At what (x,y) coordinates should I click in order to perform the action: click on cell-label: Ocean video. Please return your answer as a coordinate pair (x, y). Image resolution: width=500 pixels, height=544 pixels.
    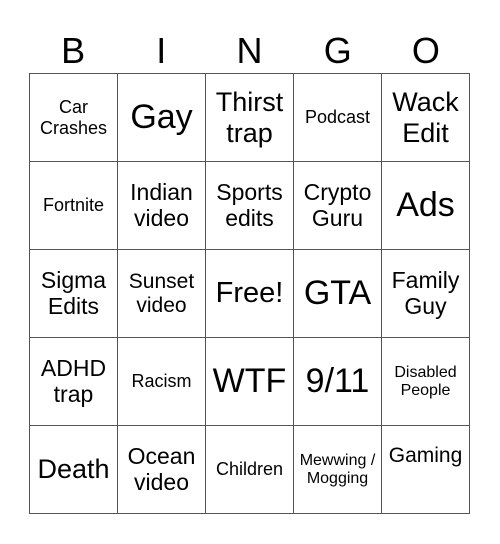
    Looking at the image, I should click on (161, 468).